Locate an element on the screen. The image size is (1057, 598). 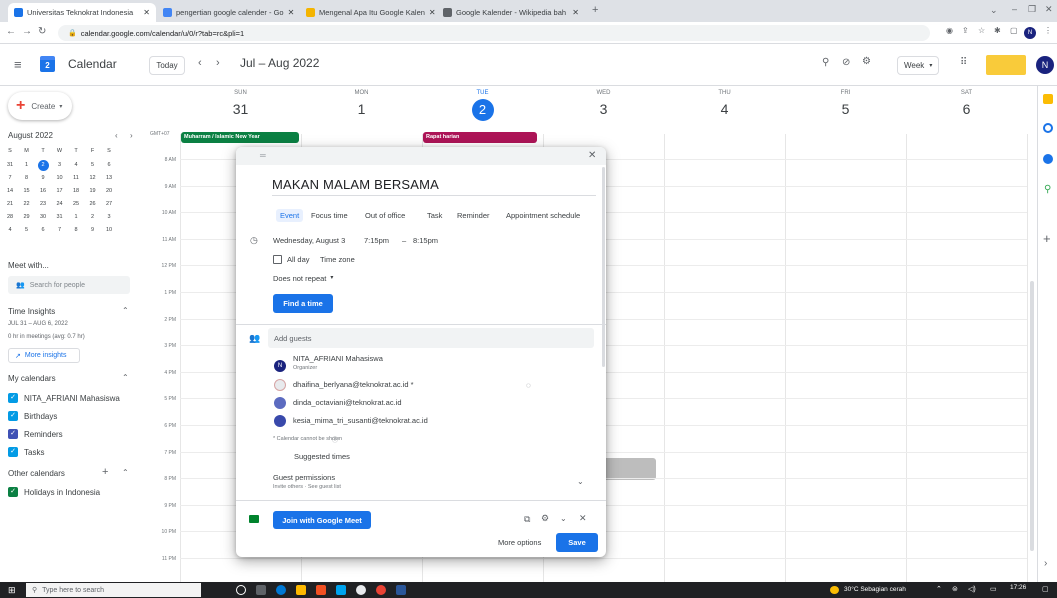
browser-tab: Universitas Teknokrat Indonesia ✕ is located at coordinates (82, 12).